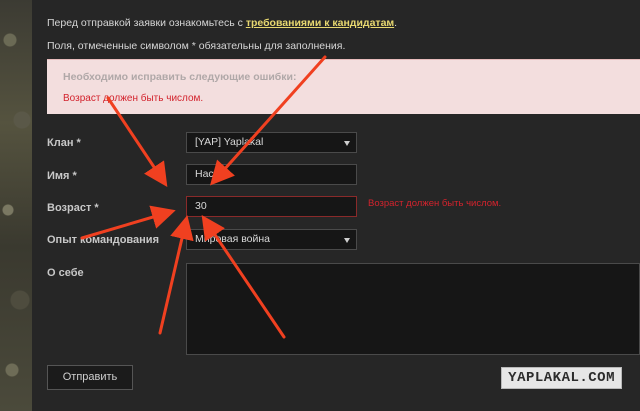 Image resolution: width=640 pixels, height=411 pixels. Describe the element at coordinates (103, 240) in the screenshot. I see `experience-label: Опыт командования` at that location.